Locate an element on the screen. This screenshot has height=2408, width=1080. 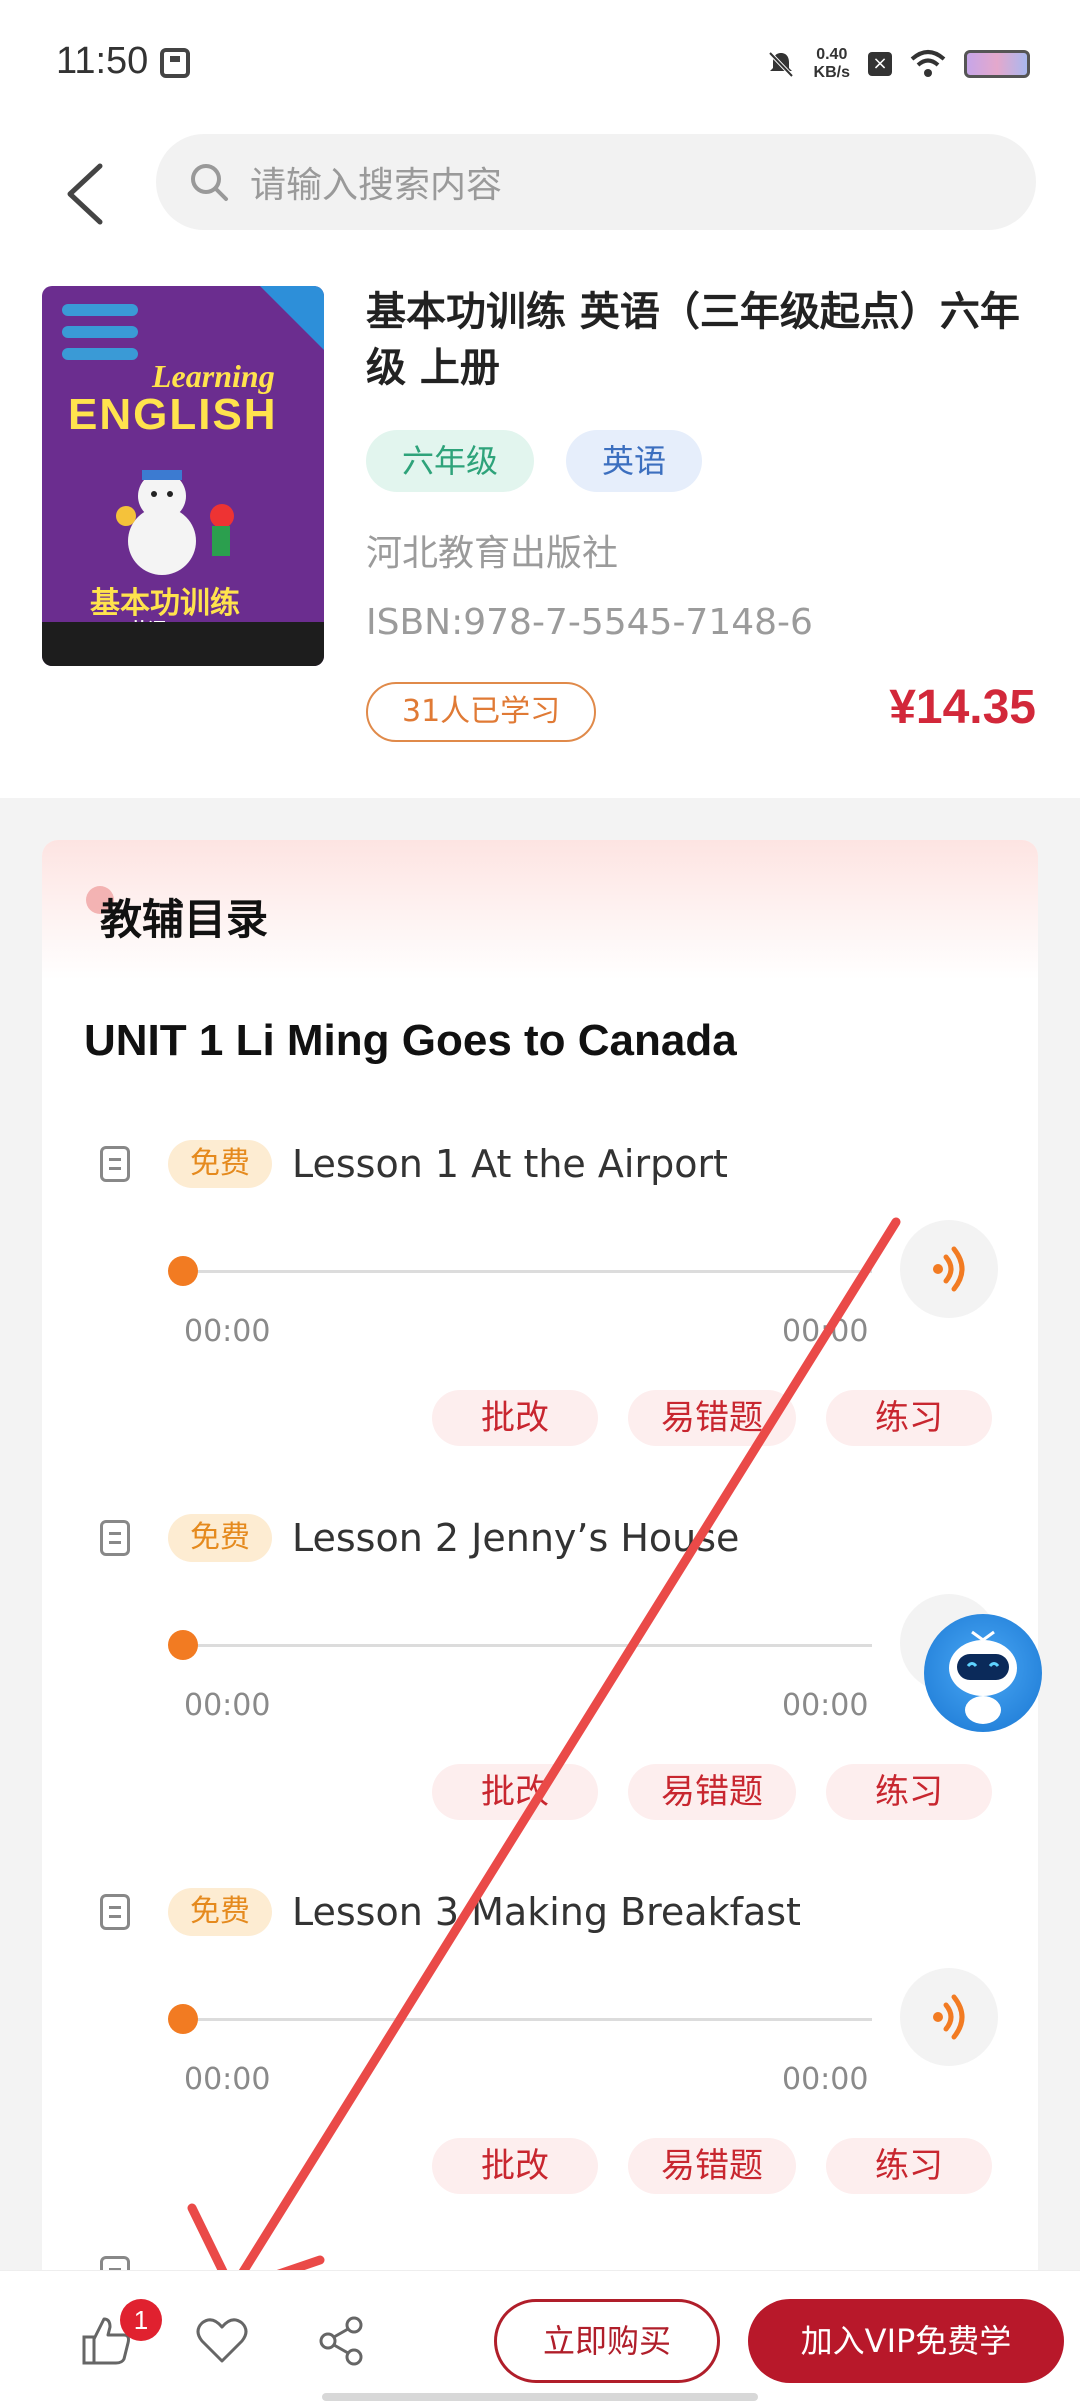
unit-title: UNIT 1 Li Ming Goes to Canada is located at coordinates (410, 1040).